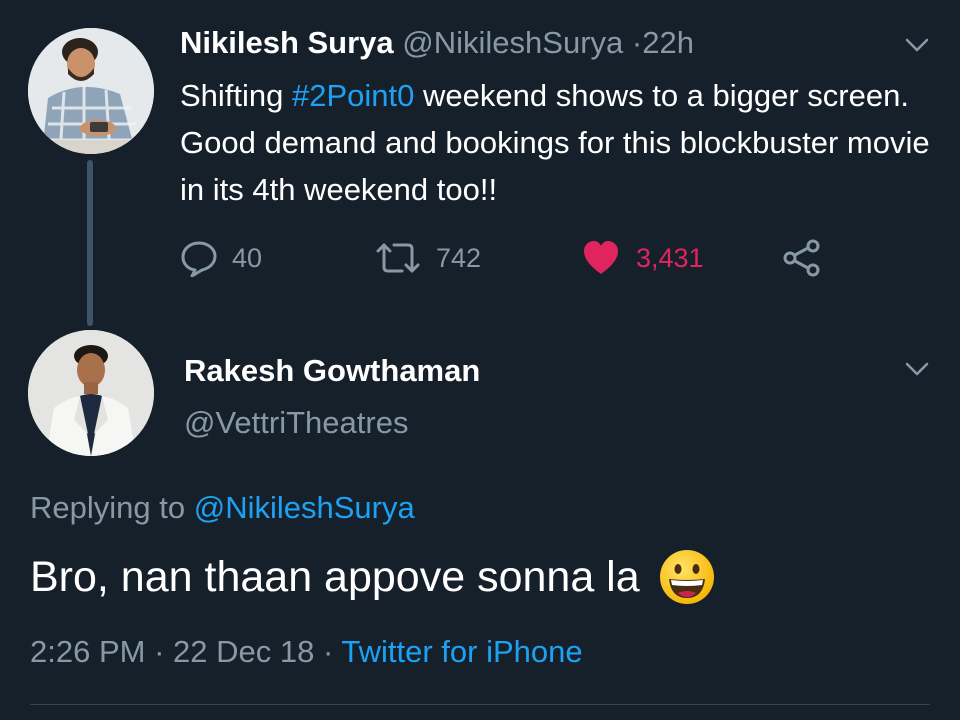  Describe the element at coordinates (221, 258) in the screenshot. I see `reply-button: 40` at that location.